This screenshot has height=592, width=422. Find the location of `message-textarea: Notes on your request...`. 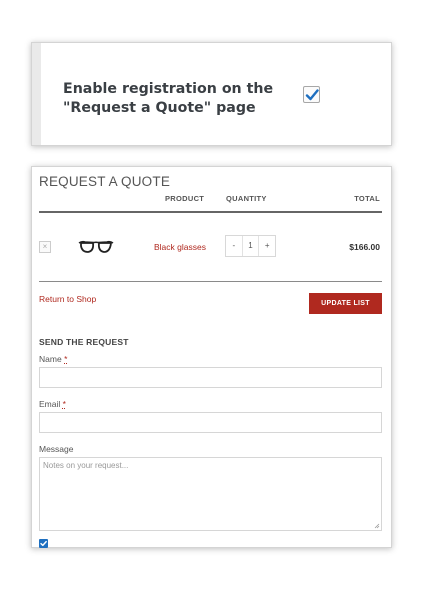

message-textarea: Notes on your request... is located at coordinates (210, 494).